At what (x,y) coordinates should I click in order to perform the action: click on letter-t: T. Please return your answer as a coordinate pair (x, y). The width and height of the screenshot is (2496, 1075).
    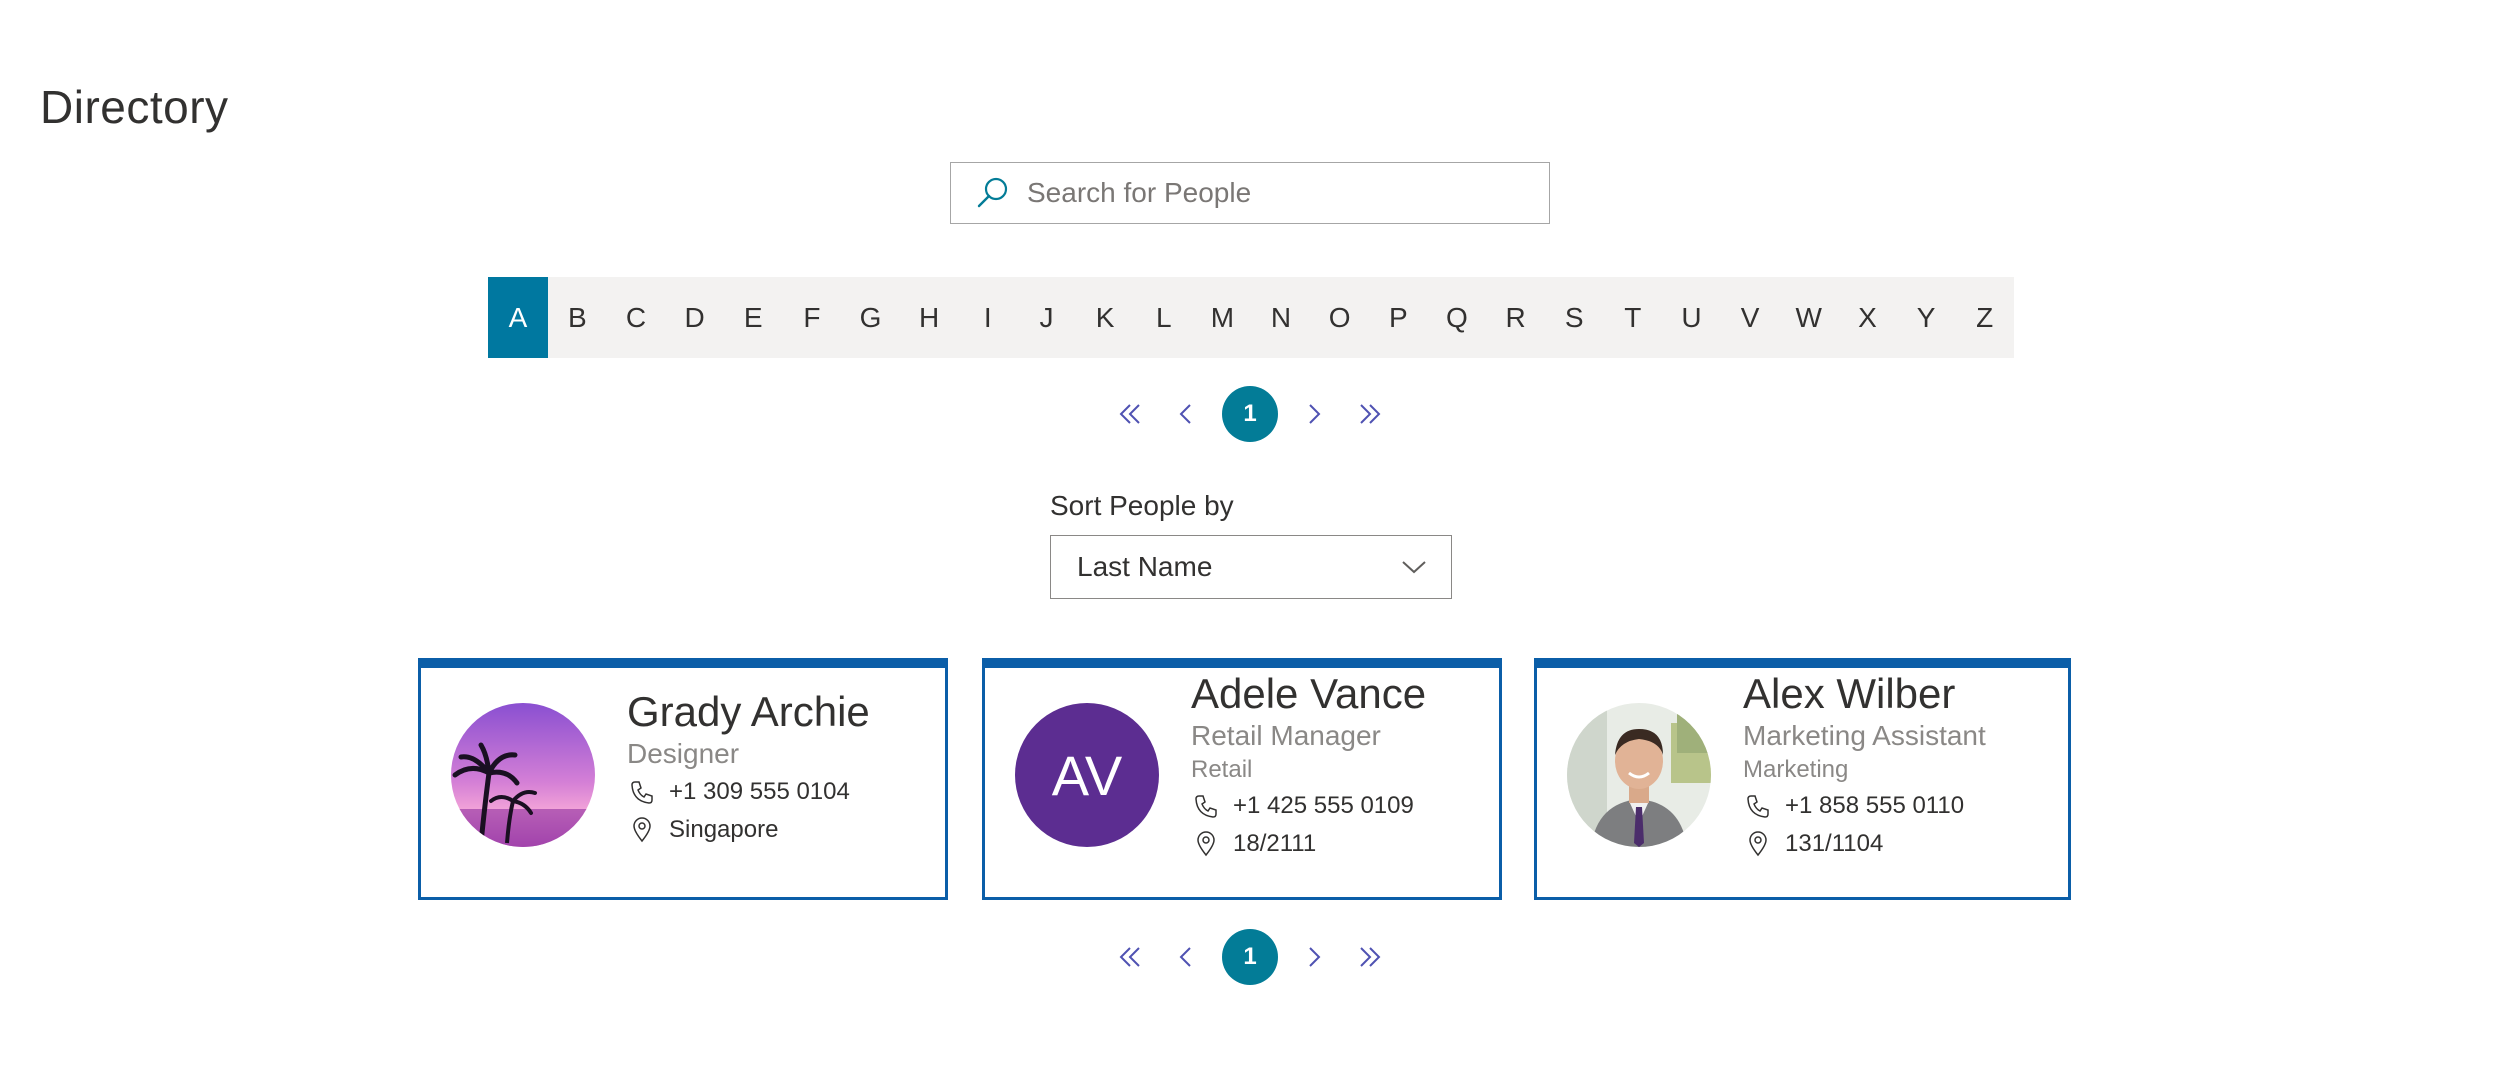
    Looking at the image, I should click on (1633, 317).